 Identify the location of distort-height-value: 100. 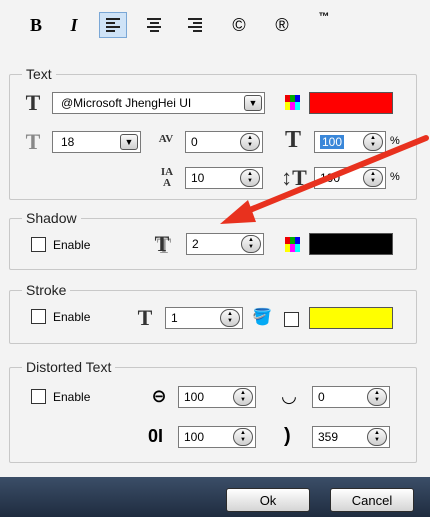
(194, 437).